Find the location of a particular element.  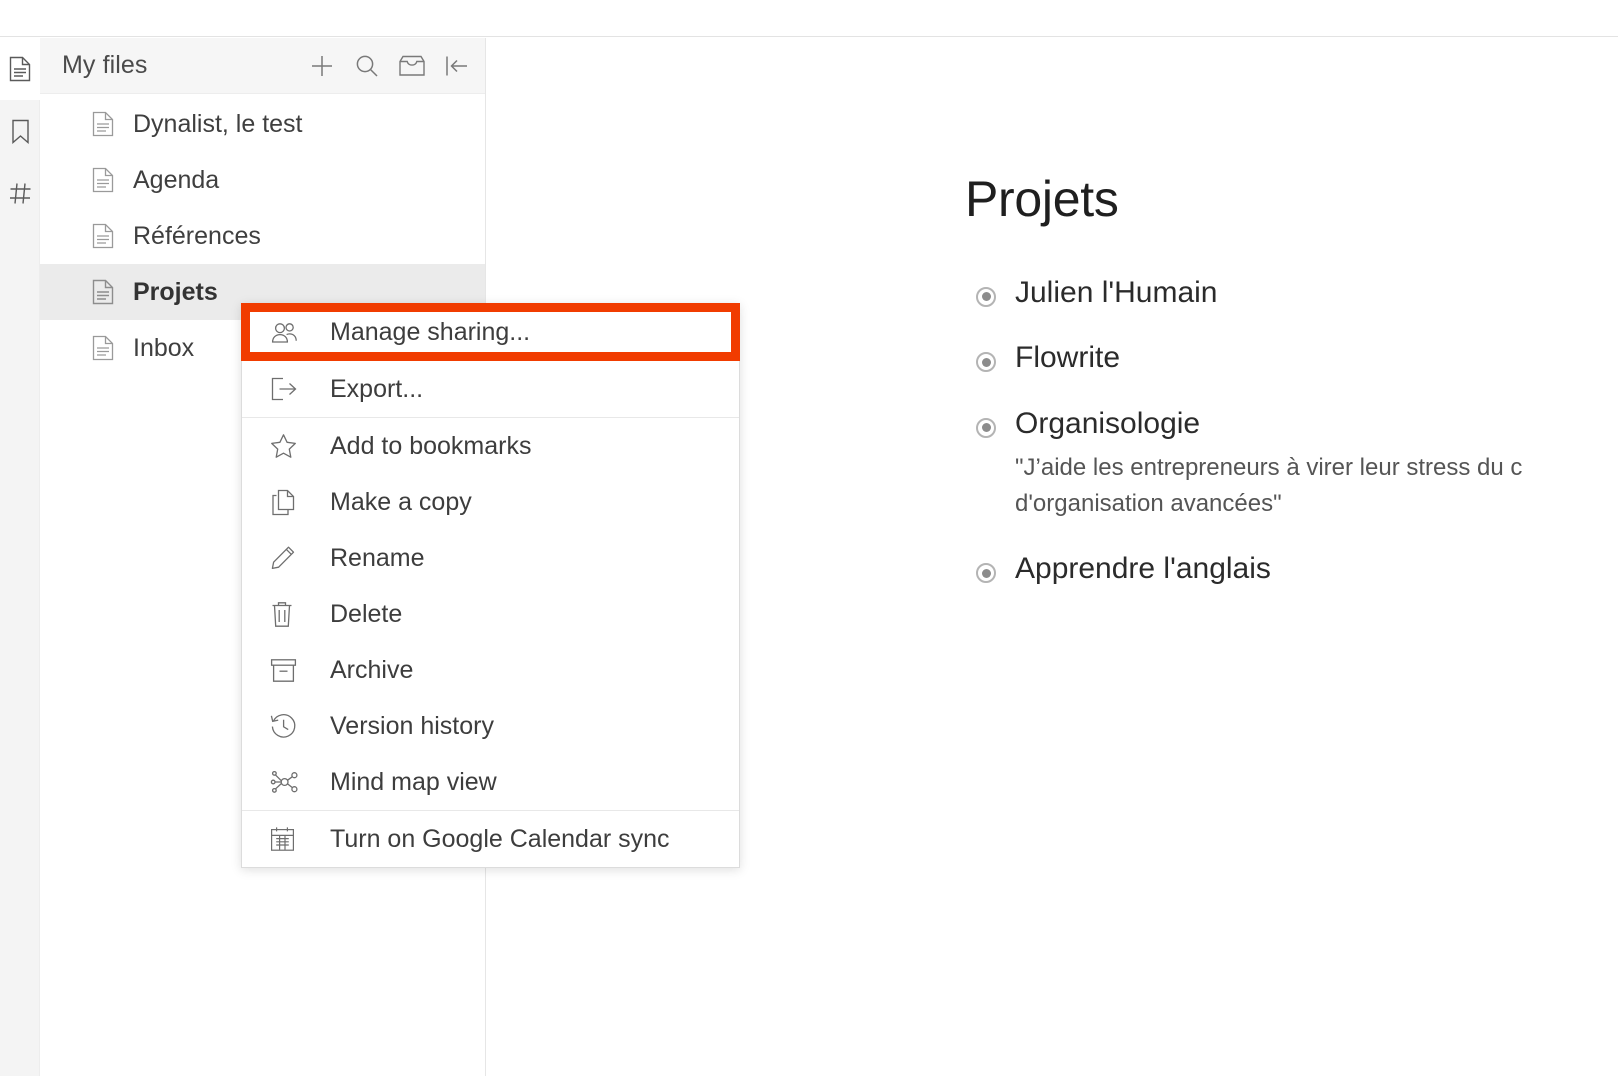

archive-box-icon is located at coordinates (287, 670).